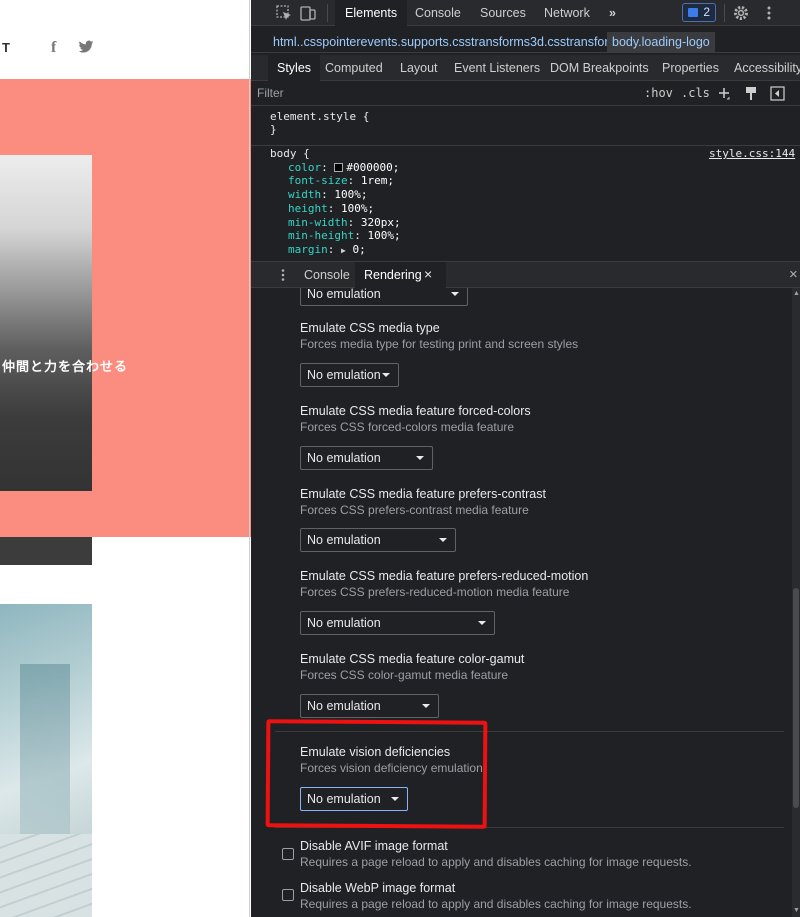  What do you see at coordinates (699, 12) in the screenshot?
I see `issues-badge: 2` at bounding box center [699, 12].